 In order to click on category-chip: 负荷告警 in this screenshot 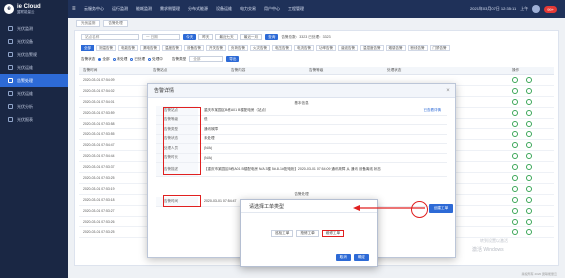, I will do `click(238, 48)`.